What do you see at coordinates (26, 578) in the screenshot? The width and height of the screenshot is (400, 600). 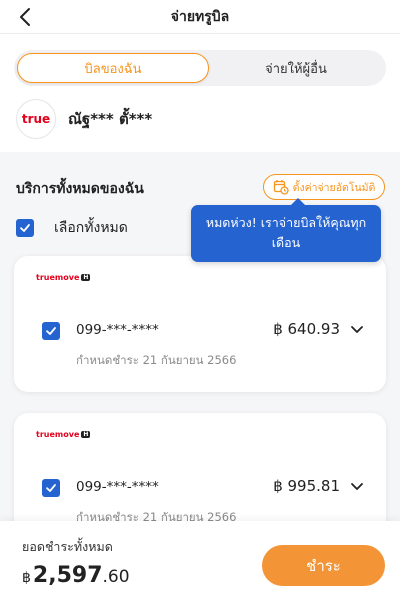 I see `total-currency: ฿` at bounding box center [26, 578].